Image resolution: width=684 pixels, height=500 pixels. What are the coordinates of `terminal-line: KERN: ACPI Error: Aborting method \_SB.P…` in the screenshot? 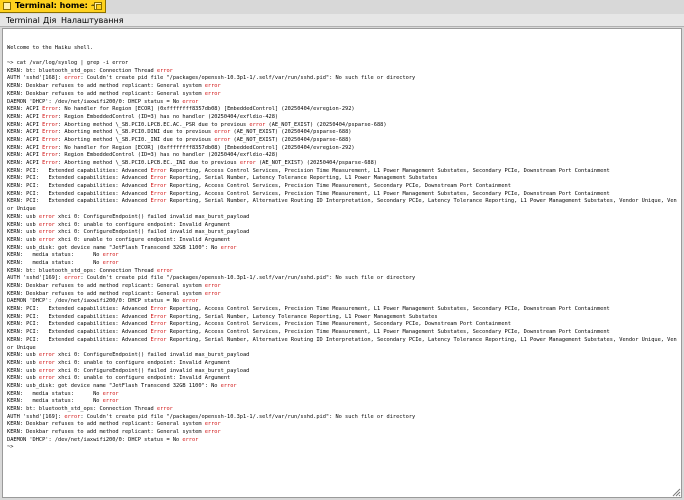 It's located at (342, 133).